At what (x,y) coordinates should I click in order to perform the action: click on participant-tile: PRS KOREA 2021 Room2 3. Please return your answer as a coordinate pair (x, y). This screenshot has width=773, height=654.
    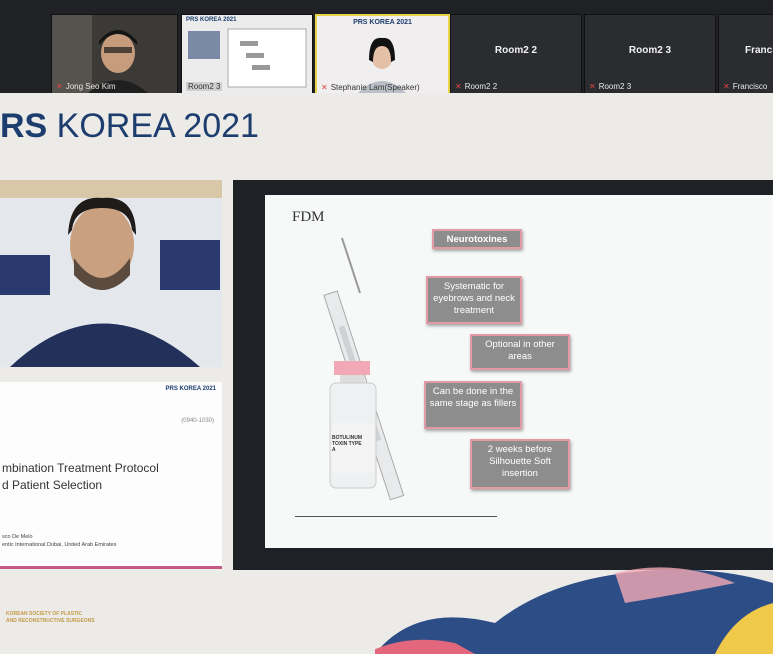
    Looking at the image, I should click on (247, 54).